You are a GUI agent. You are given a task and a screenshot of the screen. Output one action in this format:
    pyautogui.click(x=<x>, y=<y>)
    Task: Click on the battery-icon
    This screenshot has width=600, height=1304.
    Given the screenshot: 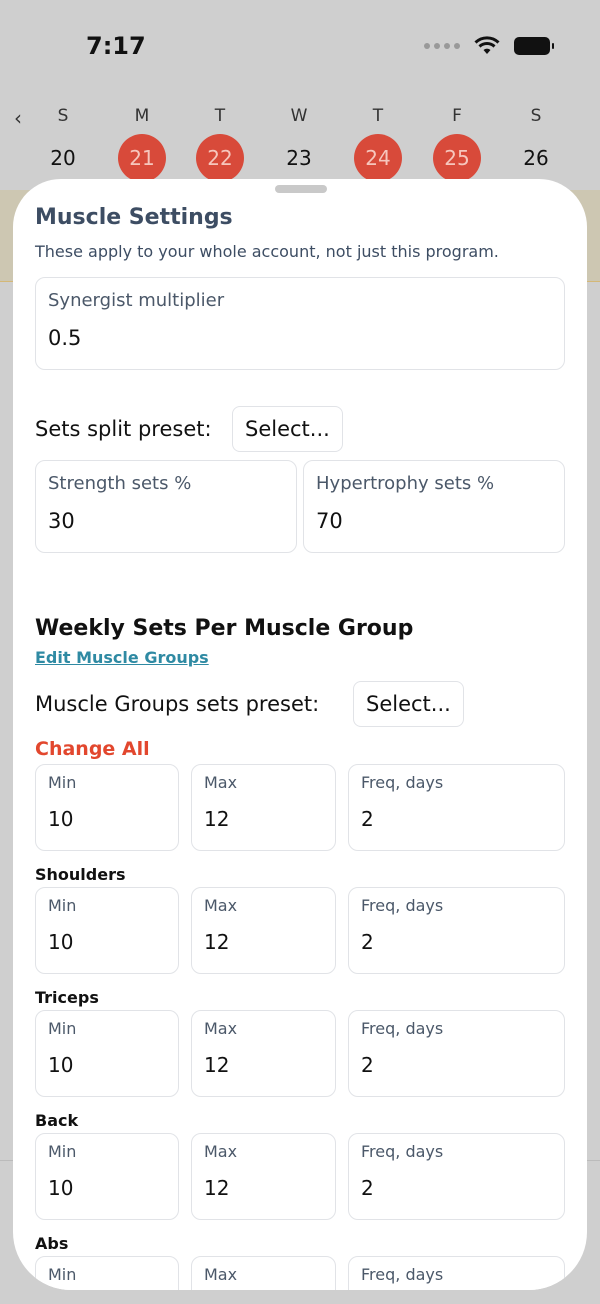 What is the action you would take?
    pyautogui.click(x=534, y=46)
    